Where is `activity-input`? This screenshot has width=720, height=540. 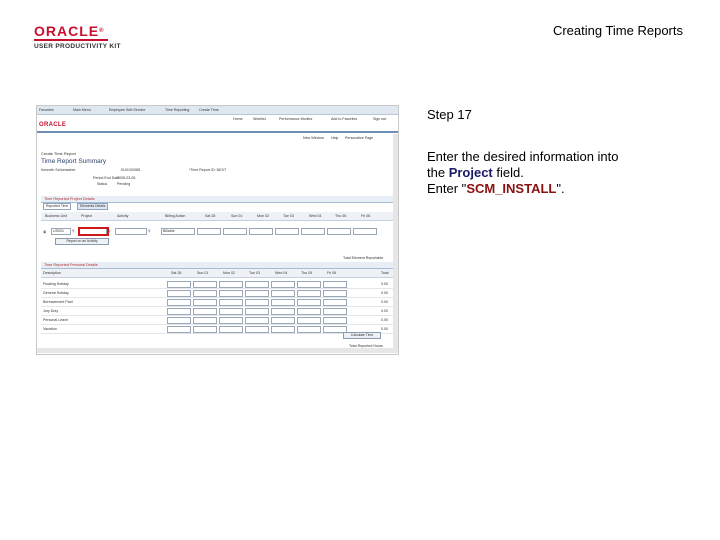
activity-input is located at coordinates (131, 231).